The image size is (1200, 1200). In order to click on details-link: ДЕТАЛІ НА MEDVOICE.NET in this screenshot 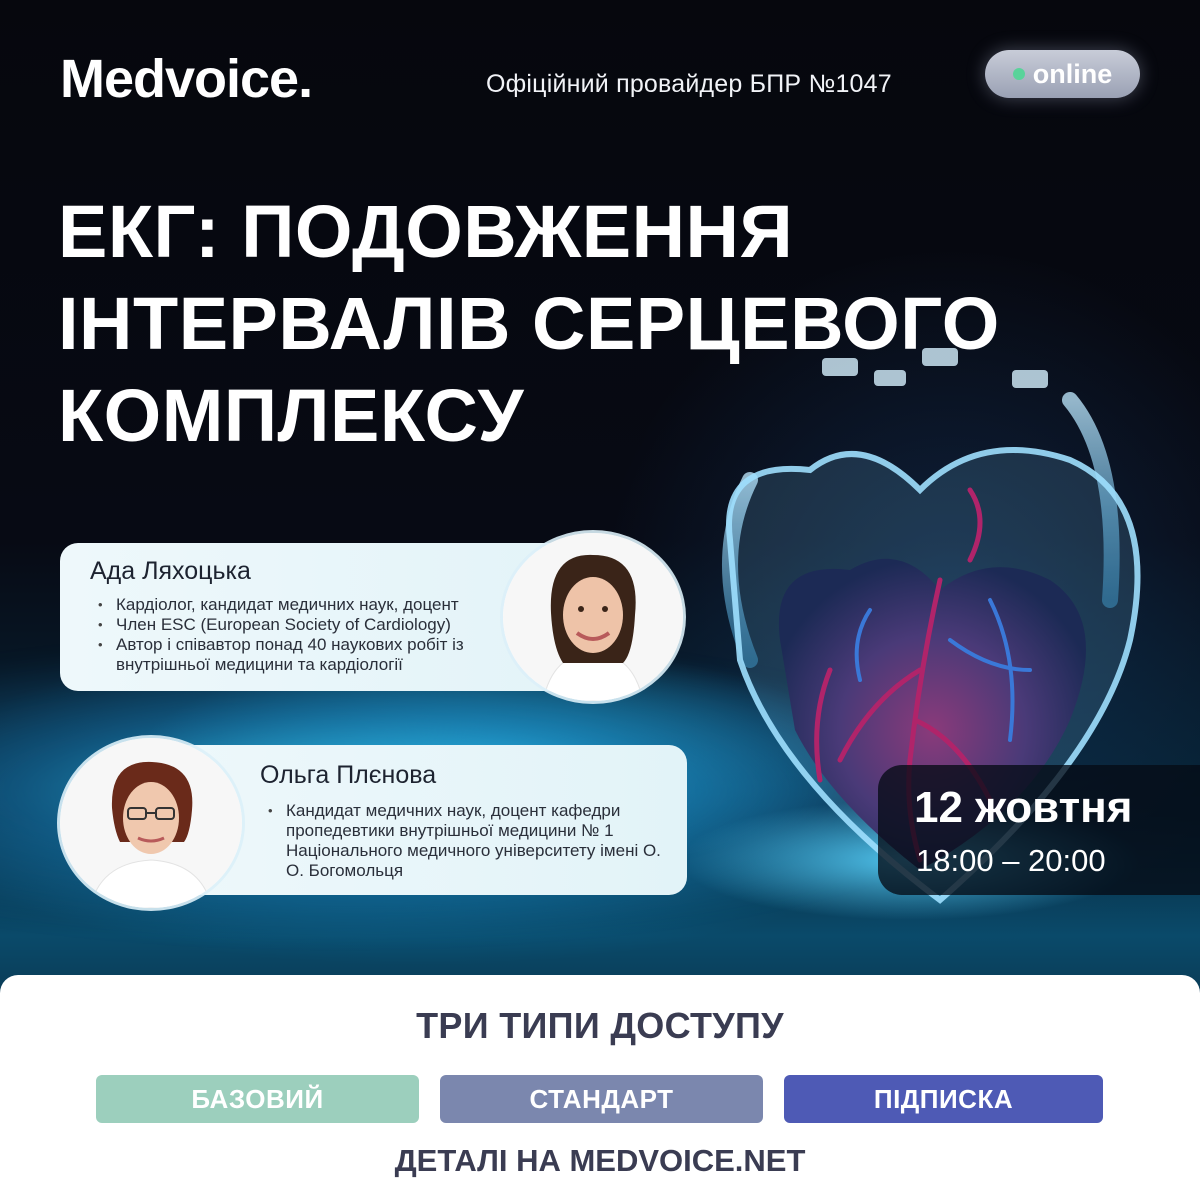, I will do `click(600, 1161)`.